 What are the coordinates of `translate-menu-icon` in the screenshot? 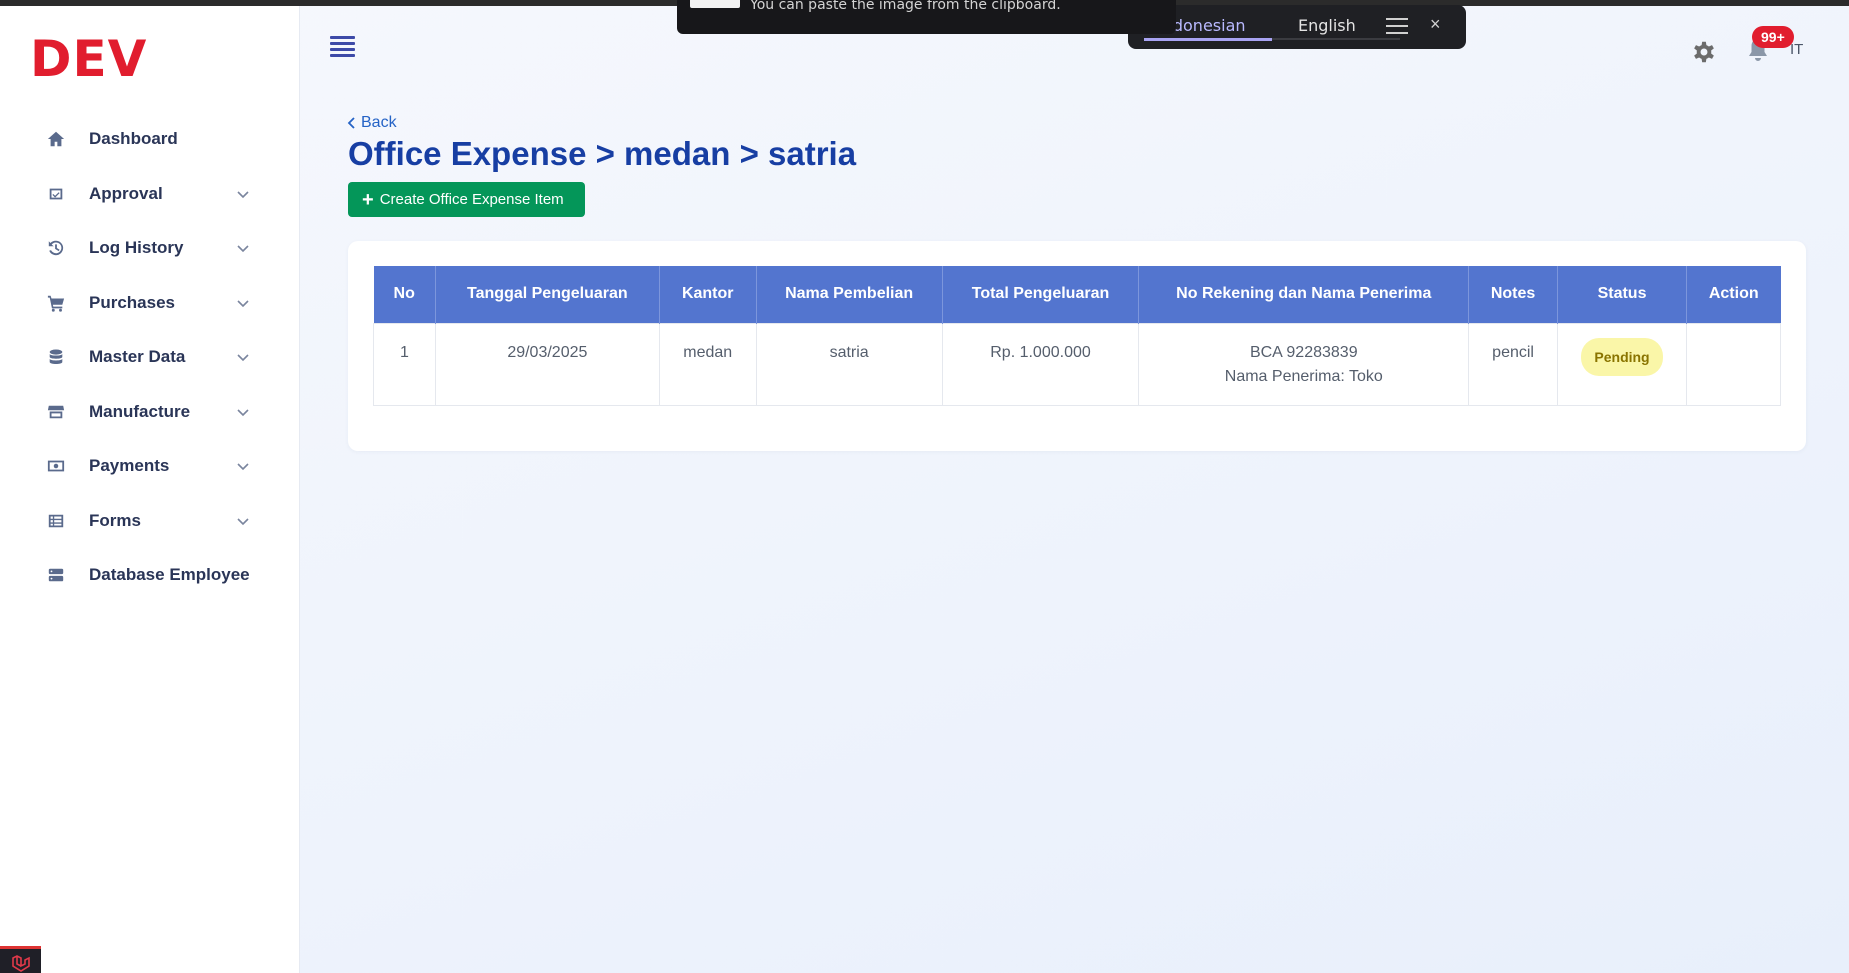 It's located at (1397, 27).